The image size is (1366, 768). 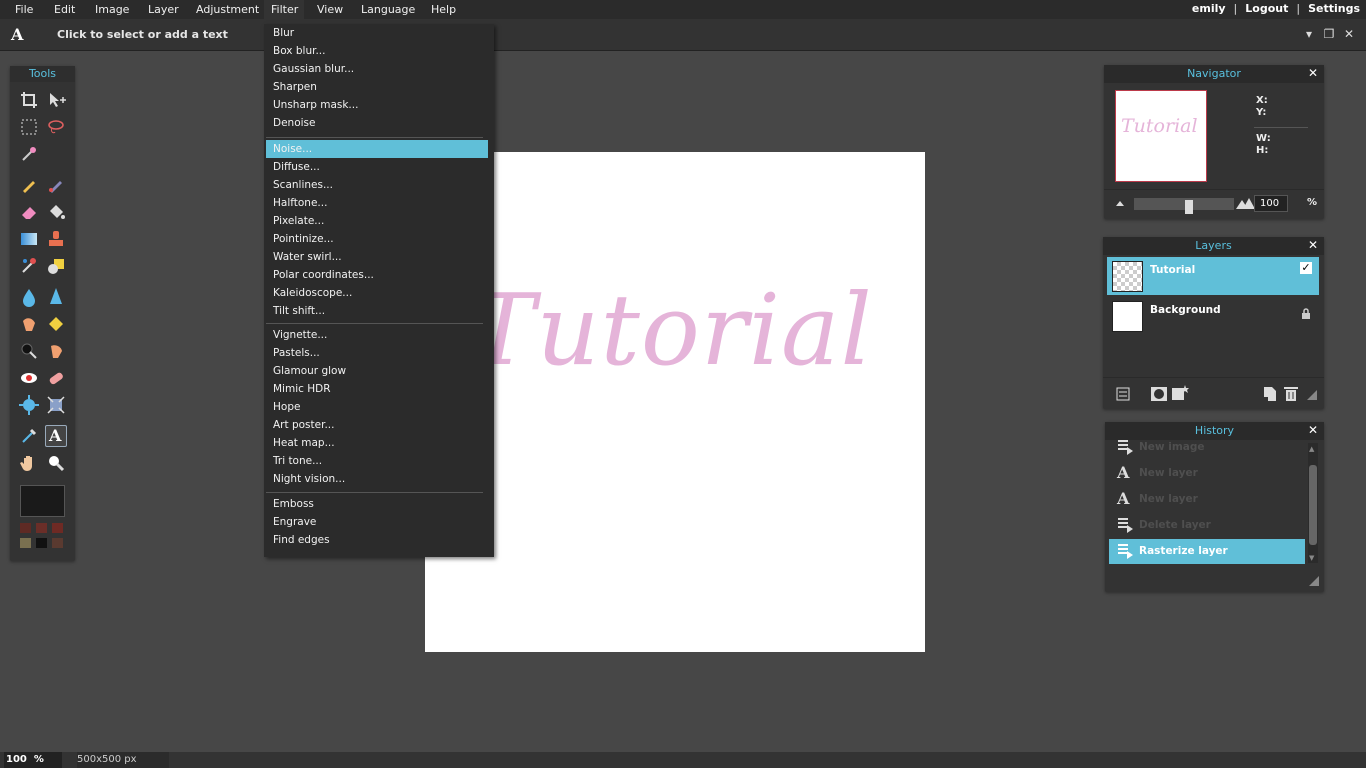 I want to click on history-scrollbar: ▲ ▼, so click(x=1313, y=503).